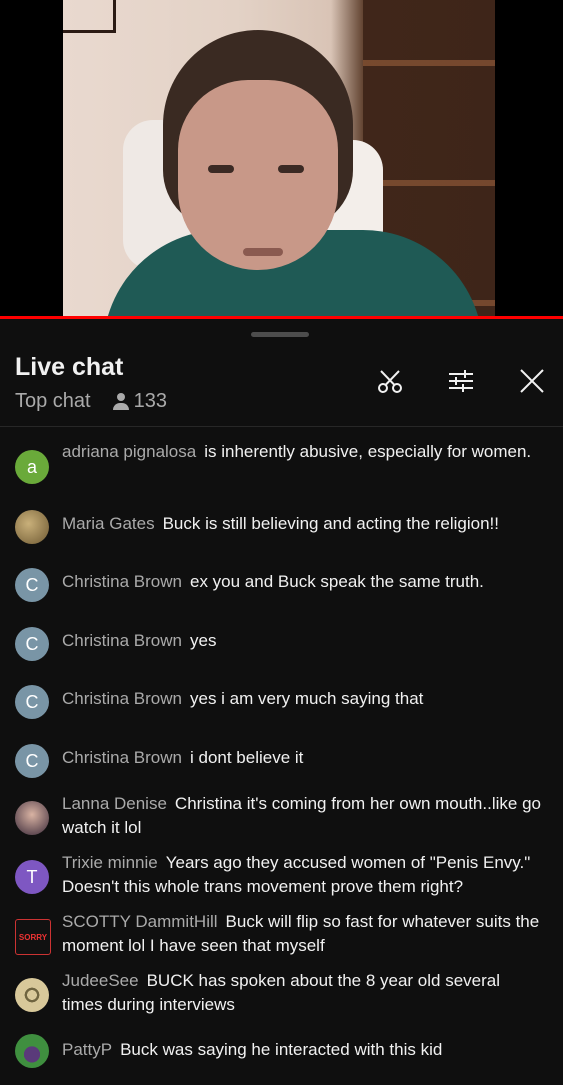 This screenshot has width=563, height=1085. Describe the element at coordinates (140, 921) in the screenshot. I see `message-author: SCOTTY DammitHill` at that location.